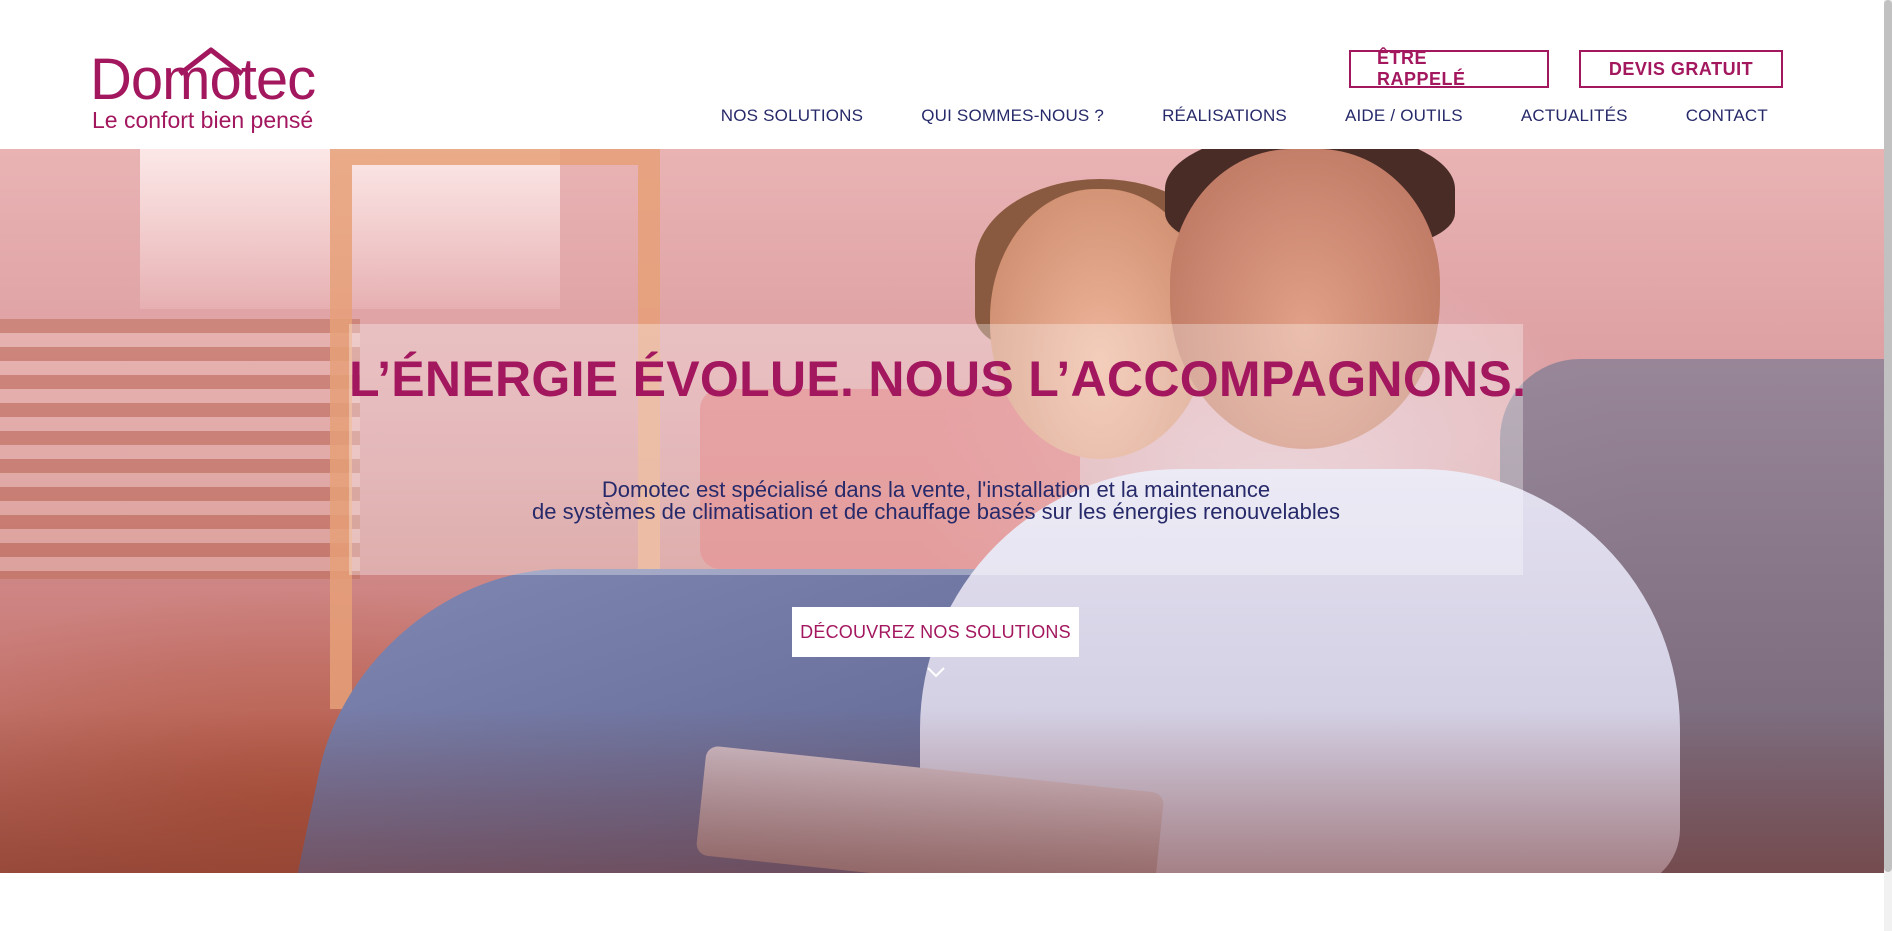 The image size is (1892, 931). Describe the element at coordinates (792, 116) in the screenshot. I see `nav-item-solutions: NOS SOLUTIONS` at that location.